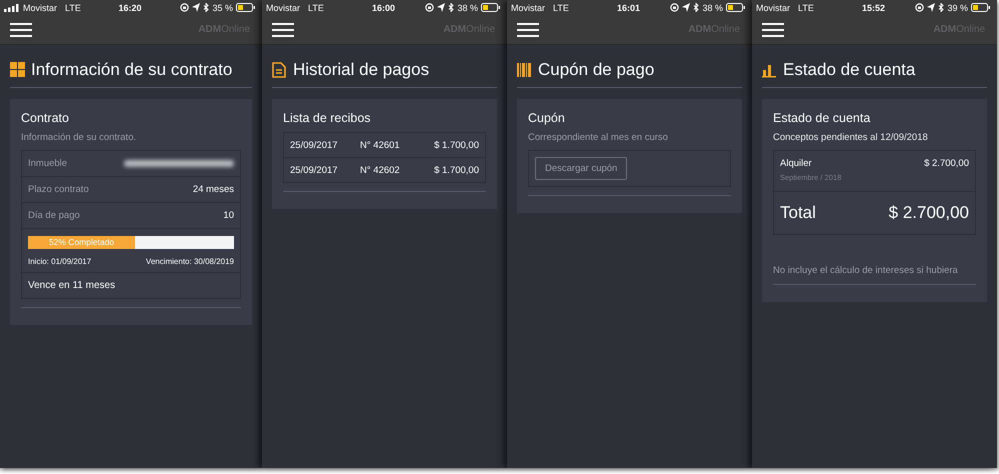 This screenshot has width=999, height=474. Describe the element at coordinates (849, 70) in the screenshot. I see `page-title: Estado de cuenta` at that location.